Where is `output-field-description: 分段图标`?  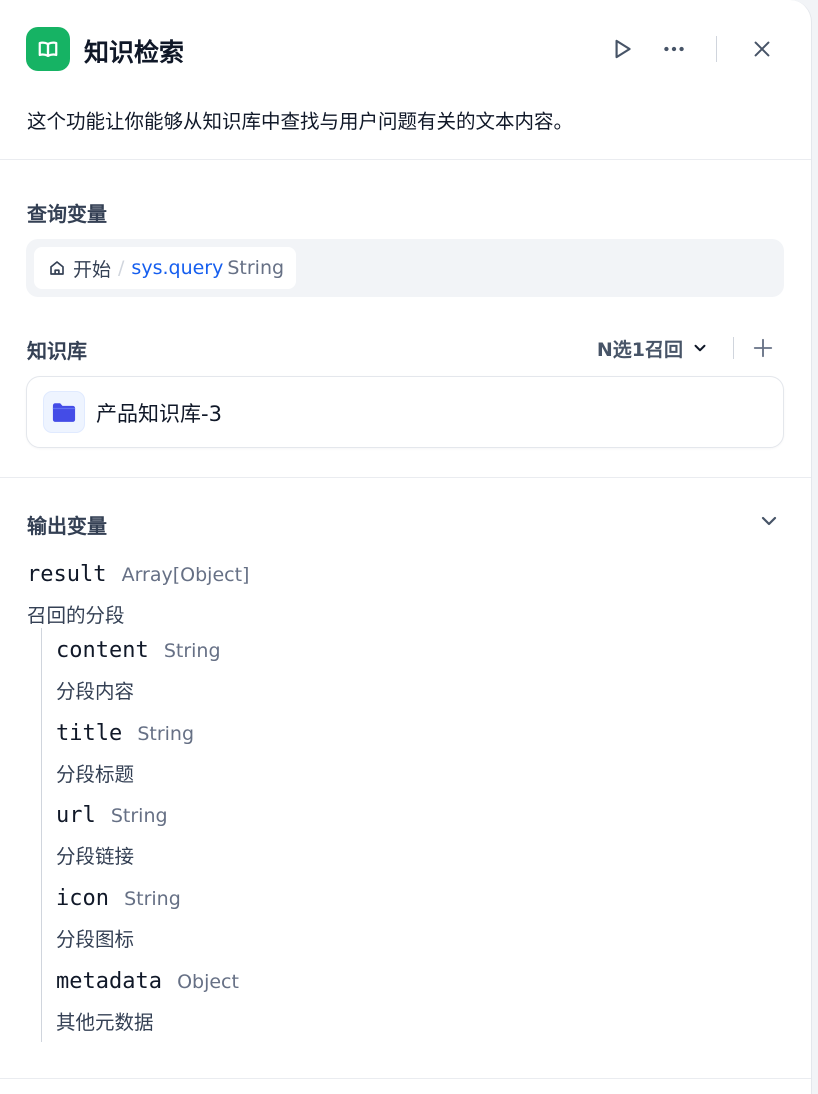 output-field-description: 分段图标 is located at coordinates (95, 939).